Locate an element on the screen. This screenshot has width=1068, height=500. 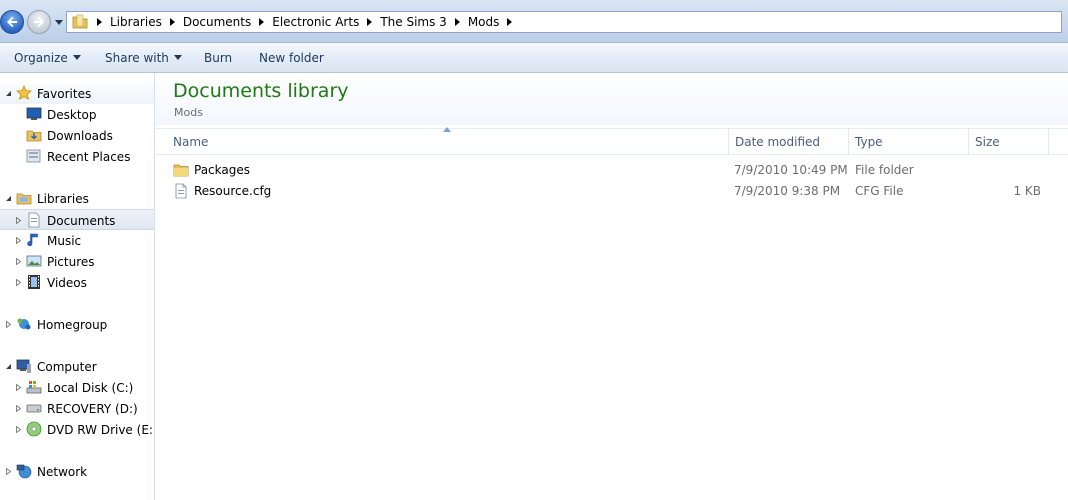
nav-documents: Documents is located at coordinates (77, 219).